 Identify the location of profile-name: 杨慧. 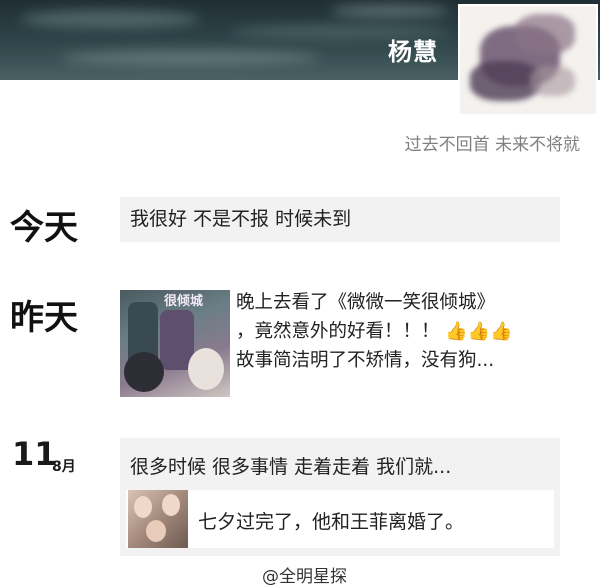
(413, 52).